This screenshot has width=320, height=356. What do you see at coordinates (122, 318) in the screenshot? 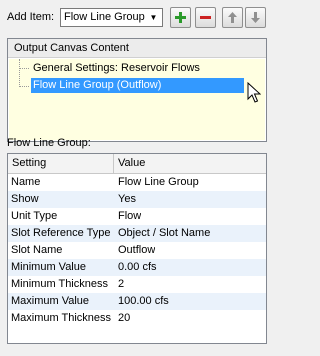
I see `setting-value: 20` at bounding box center [122, 318].